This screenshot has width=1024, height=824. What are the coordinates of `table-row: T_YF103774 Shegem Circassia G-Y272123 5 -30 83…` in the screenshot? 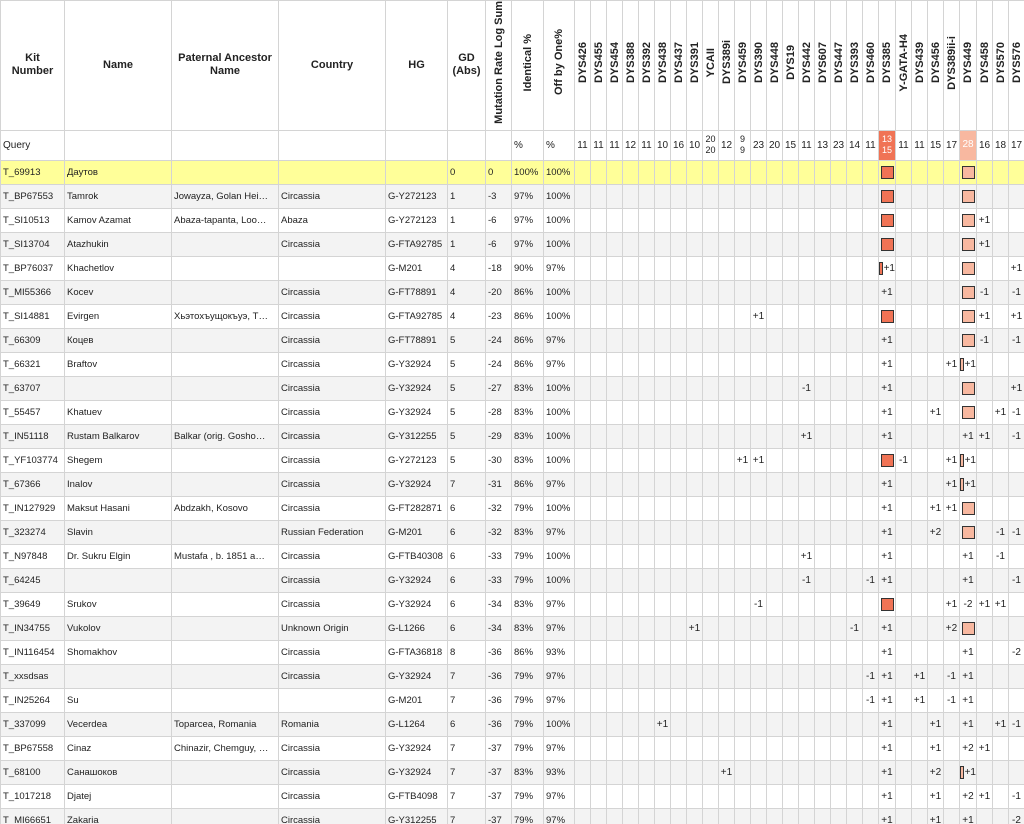 It's located at (512, 460).